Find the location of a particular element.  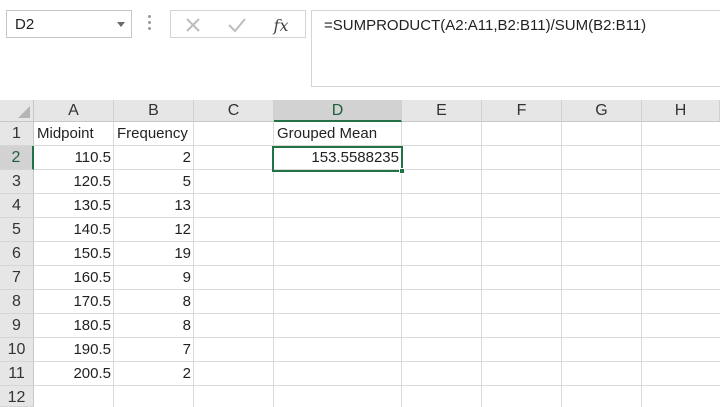

cell-a8: 170.5 is located at coordinates (74, 302).